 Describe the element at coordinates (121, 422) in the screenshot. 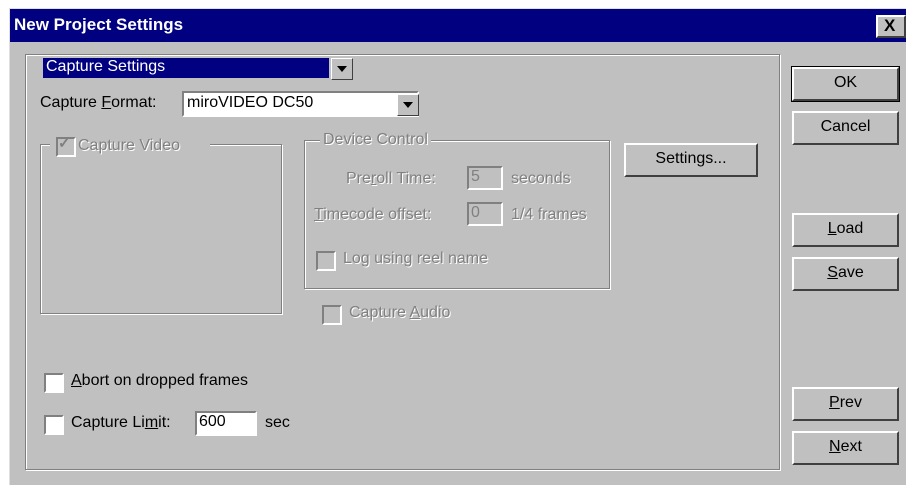

I see `capture-limit-label: Capture Limit:` at that location.